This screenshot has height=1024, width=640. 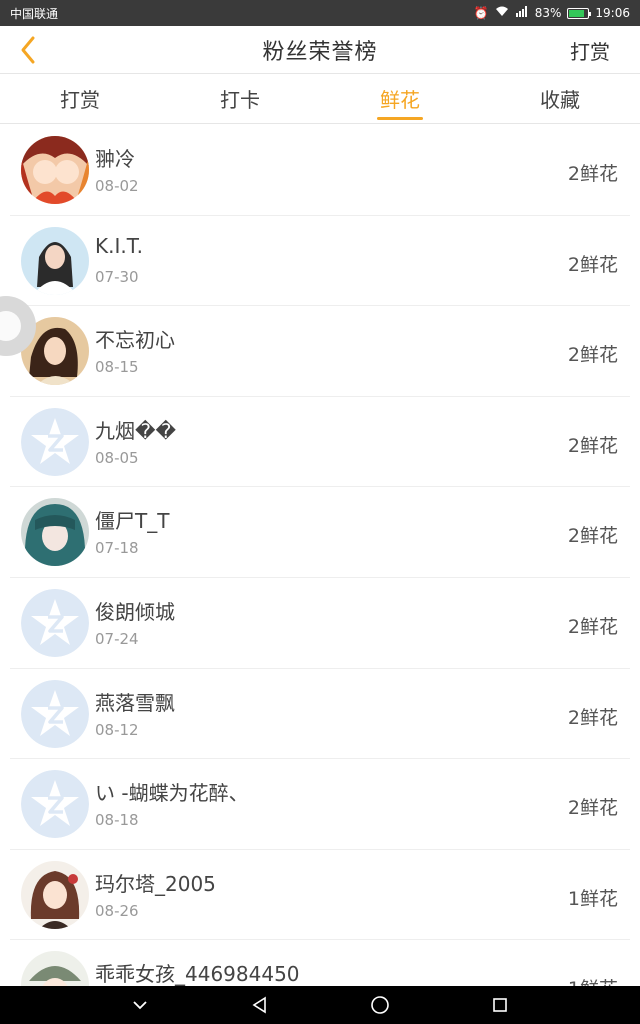 I want to click on fan-name: 九烟��, so click(x=136, y=430).